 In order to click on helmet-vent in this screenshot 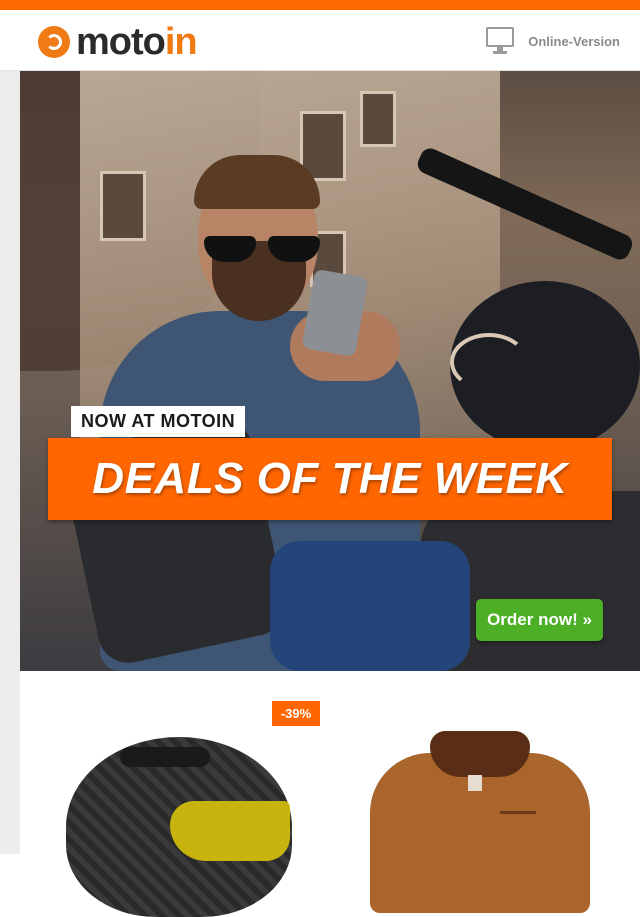, I will do `click(165, 757)`.